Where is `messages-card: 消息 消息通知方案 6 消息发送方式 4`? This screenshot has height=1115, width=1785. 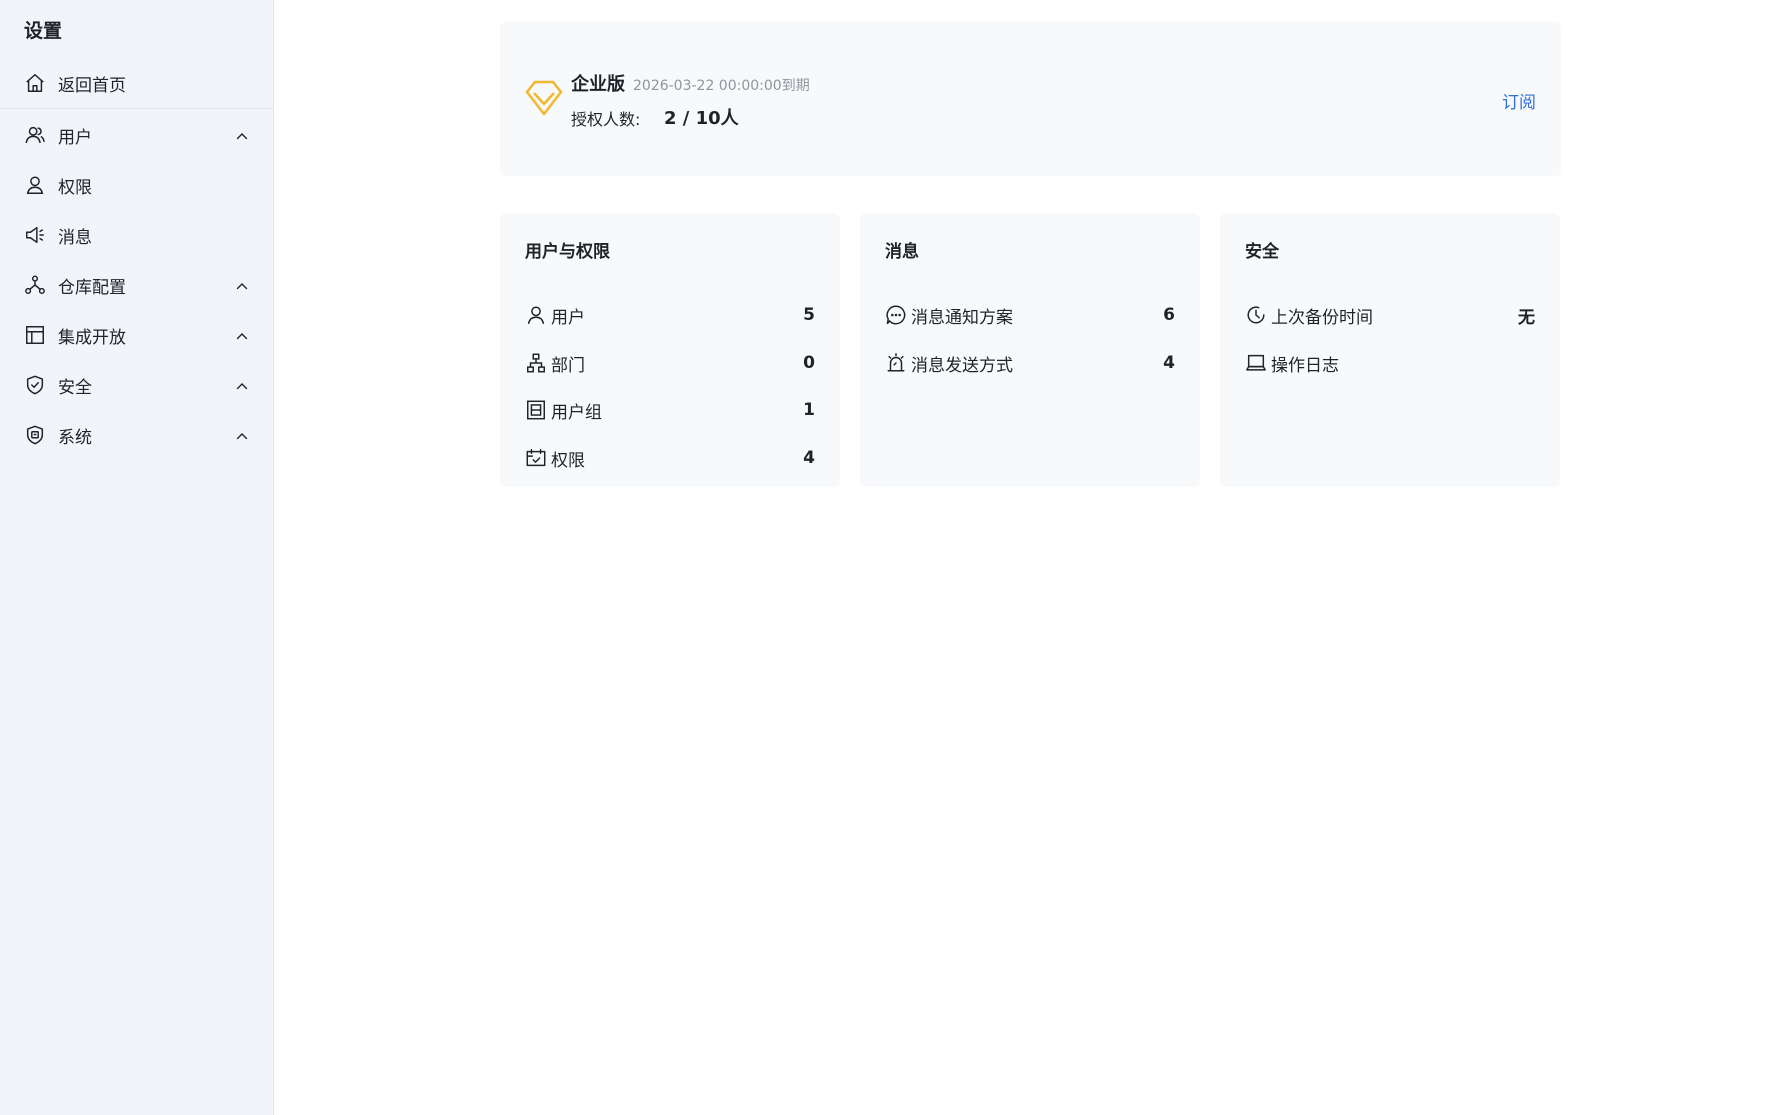 messages-card: 消息 消息通知方案 6 消息发送方式 4 is located at coordinates (1030, 350).